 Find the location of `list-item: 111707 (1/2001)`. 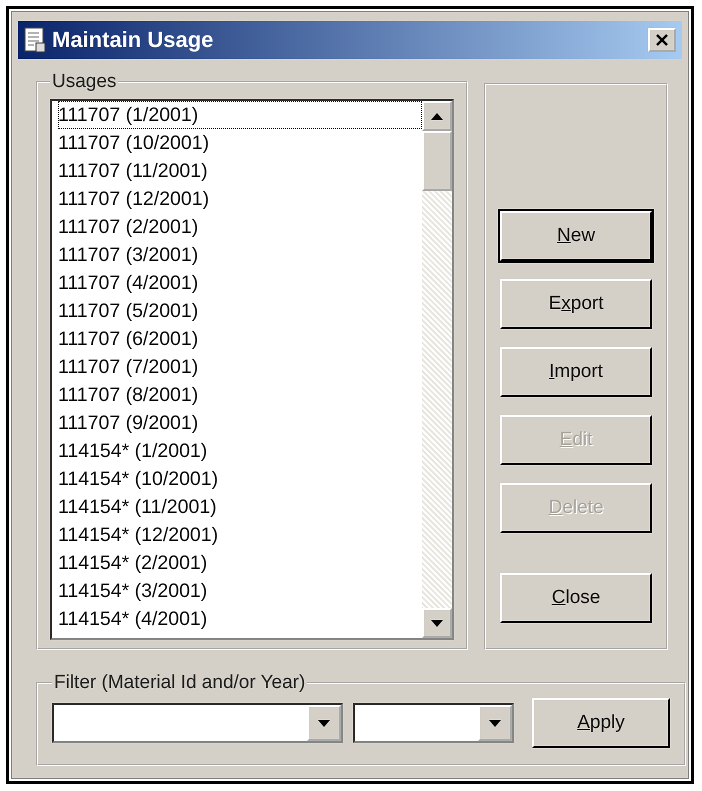

list-item: 111707 (1/2001) is located at coordinates (240, 115).